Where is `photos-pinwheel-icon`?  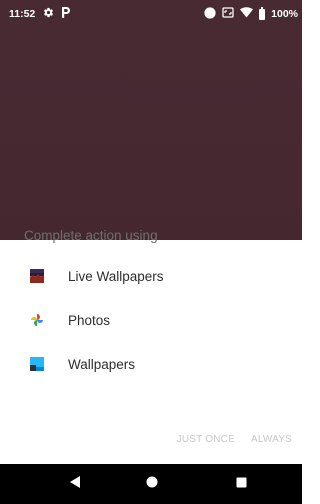
photos-pinwheel-icon is located at coordinates (37, 320).